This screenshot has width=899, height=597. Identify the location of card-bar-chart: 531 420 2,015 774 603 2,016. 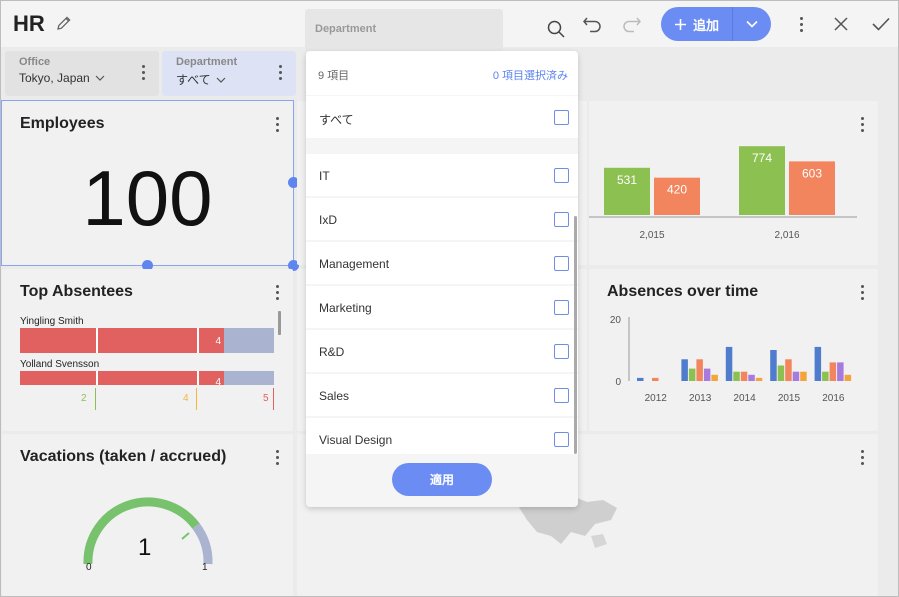
(733, 183).